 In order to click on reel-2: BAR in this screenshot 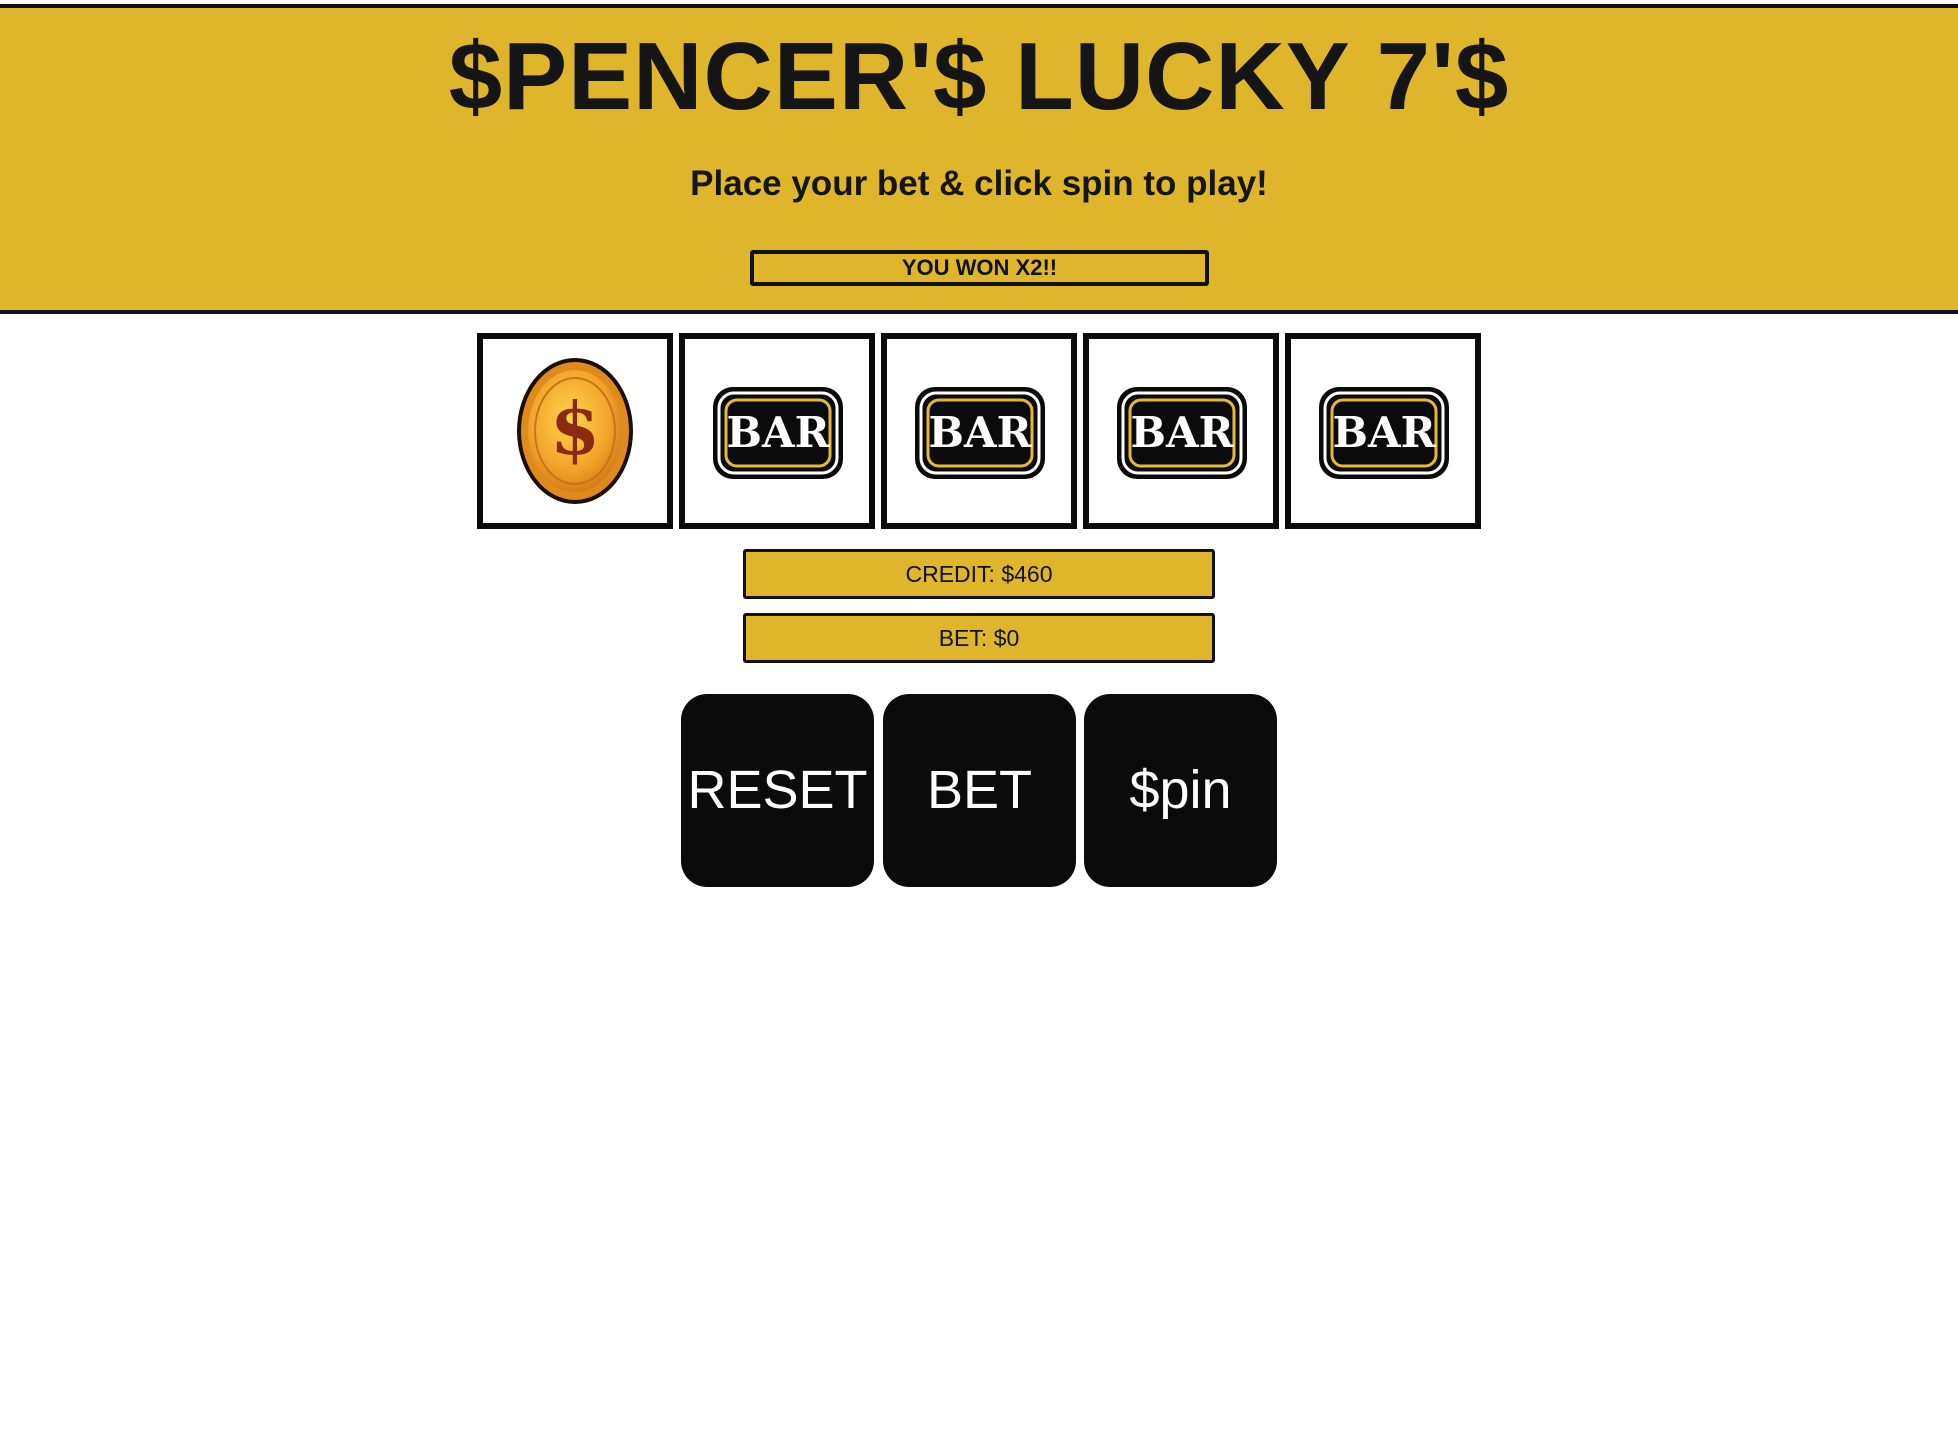, I will do `click(777, 431)`.